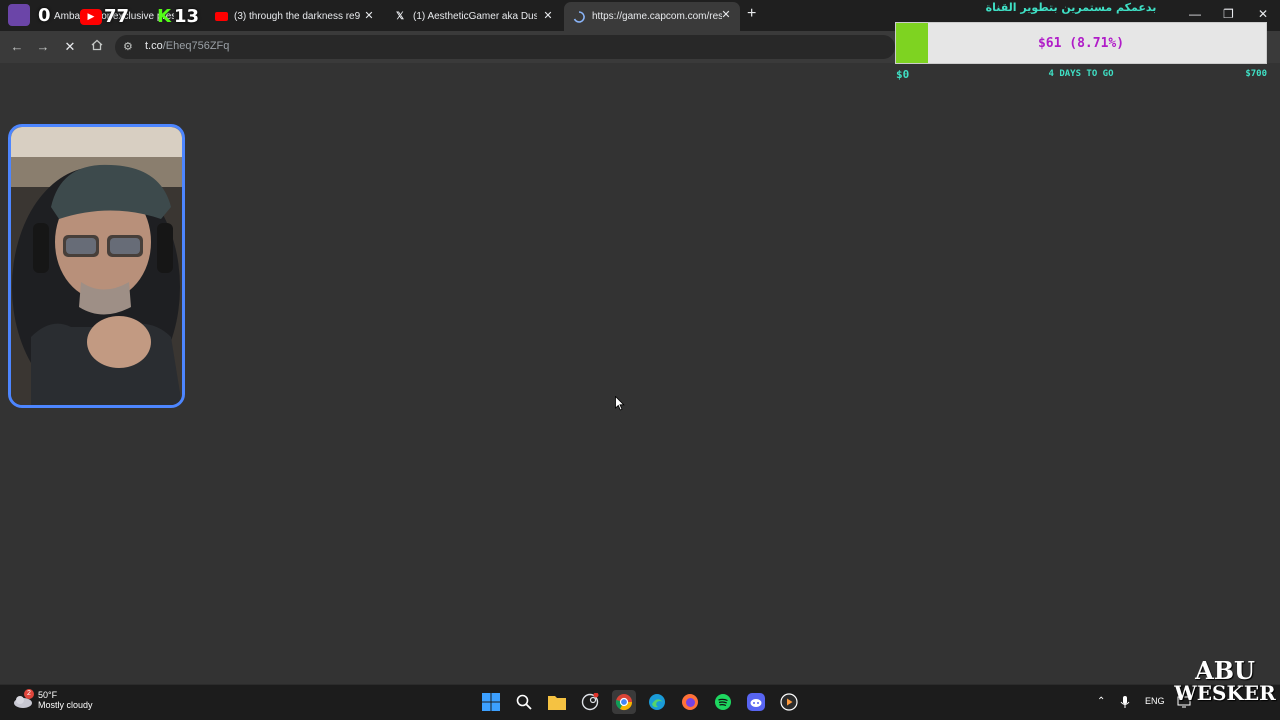 This screenshot has width=1280, height=720. Describe the element at coordinates (48, 695) in the screenshot. I see `weather-temp: 50°F` at that location.